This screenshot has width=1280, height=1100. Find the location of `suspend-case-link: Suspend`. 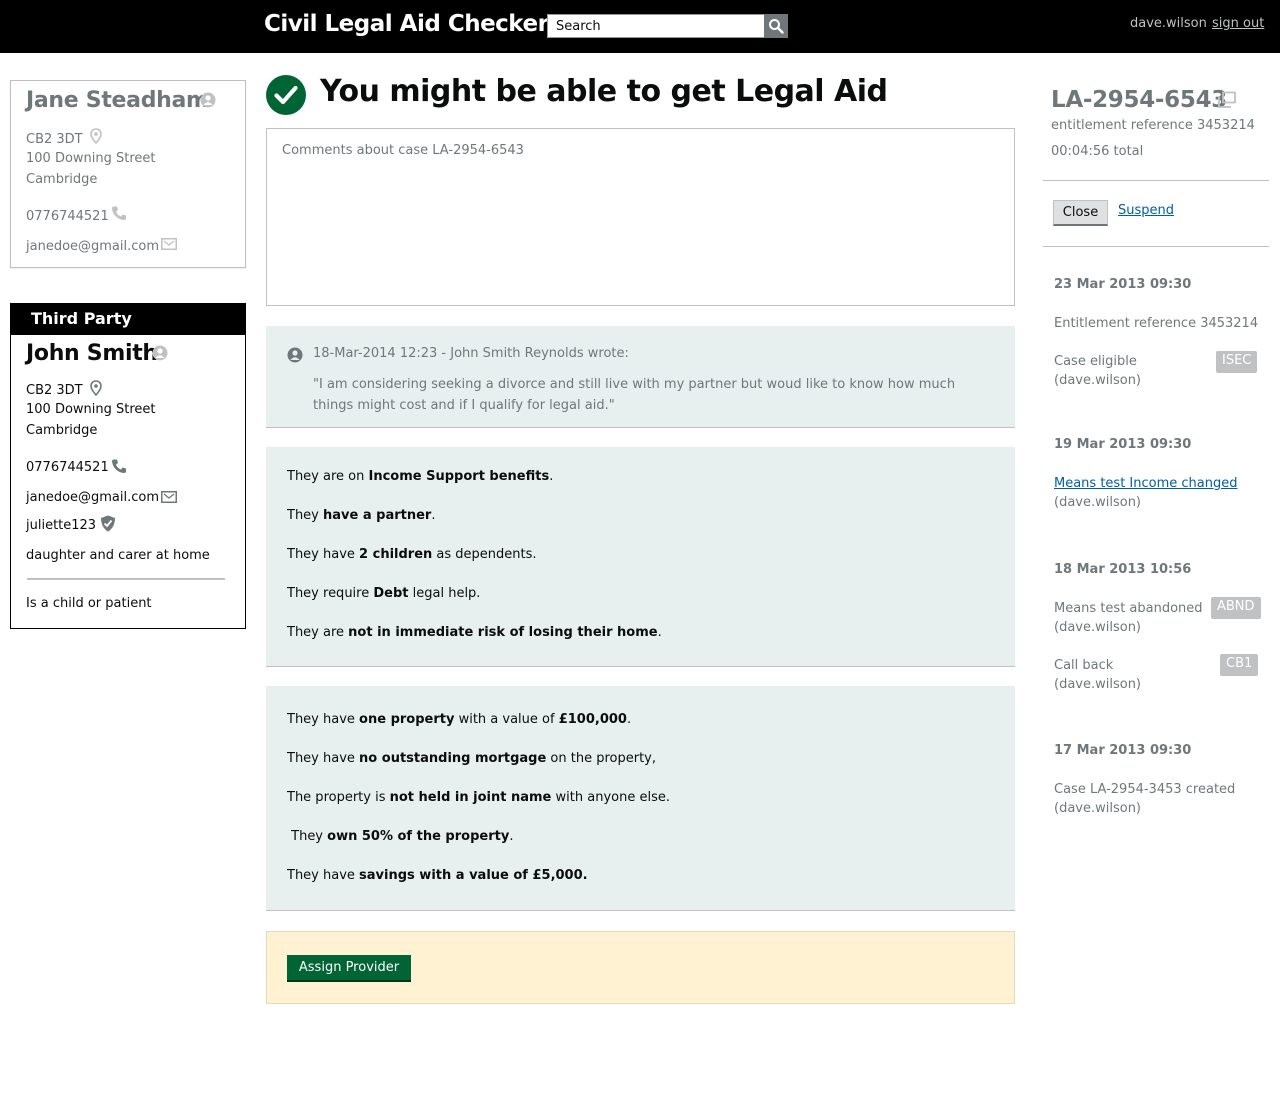

suspend-case-link: Suspend is located at coordinates (1146, 210).